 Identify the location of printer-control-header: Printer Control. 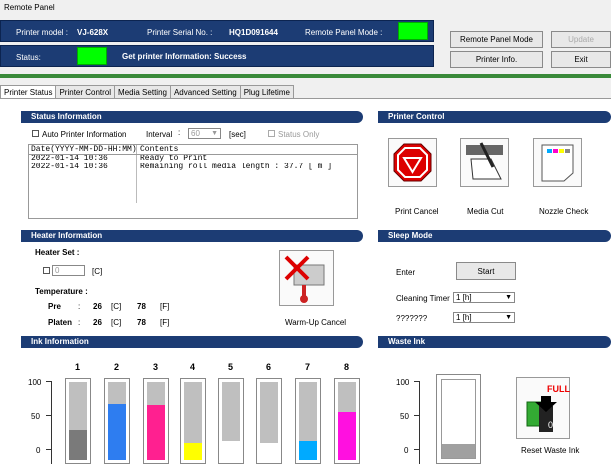
(494, 117).